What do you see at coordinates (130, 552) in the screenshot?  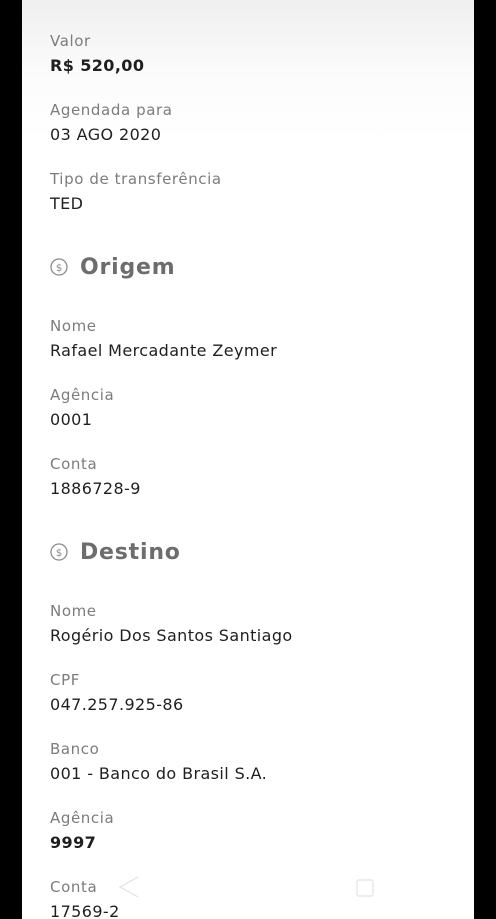 I see `destination-heading: Destino` at bounding box center [130, 552].